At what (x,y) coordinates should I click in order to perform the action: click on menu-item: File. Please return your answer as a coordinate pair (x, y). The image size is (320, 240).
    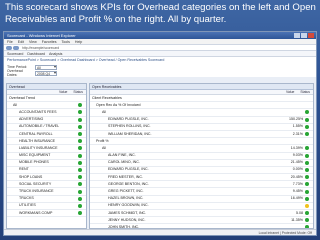
    Looking at the image, I should click on (10, 41).